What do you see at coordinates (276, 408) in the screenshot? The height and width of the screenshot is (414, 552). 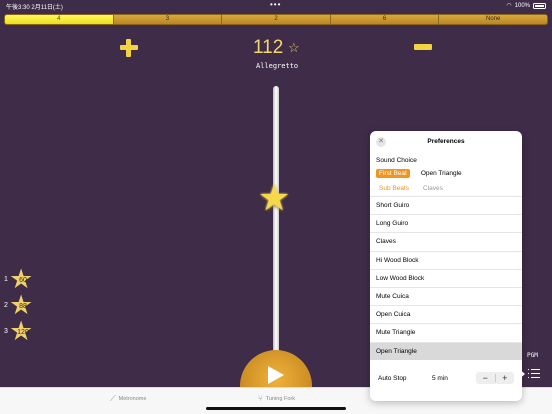 I see `home-indicator` at bounding box center [276, 408].